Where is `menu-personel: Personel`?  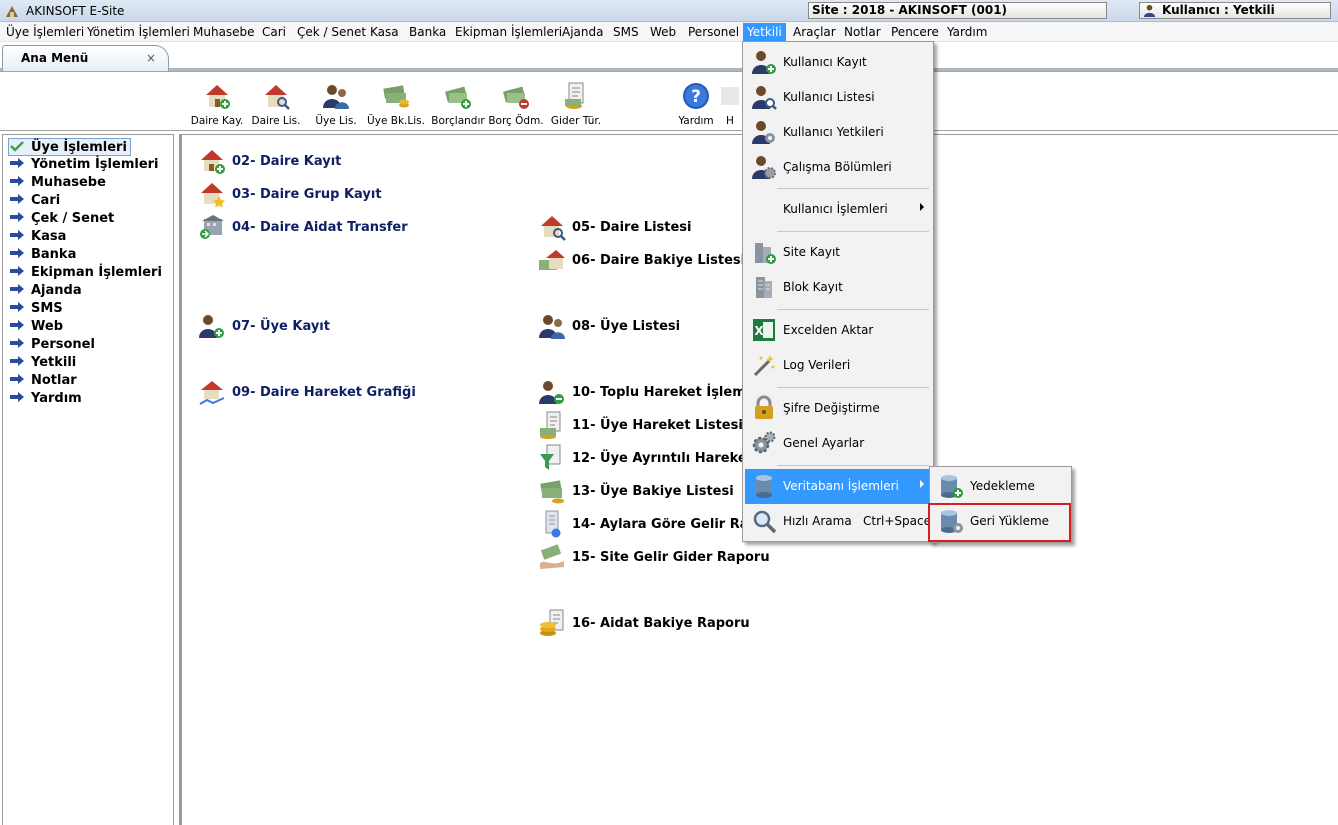 menu-personel: Personel is located at coordinates (713, 32).